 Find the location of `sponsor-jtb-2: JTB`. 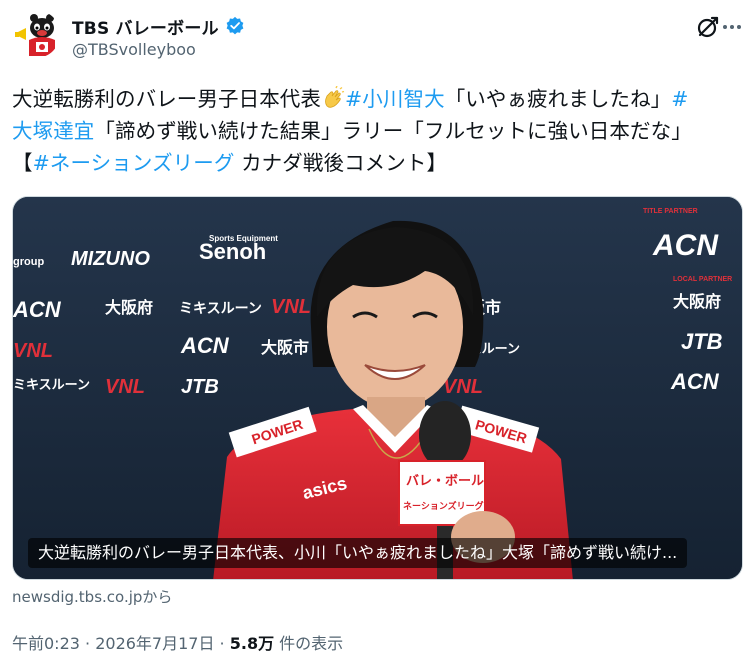

sponsor-jtb-2: JTB is located at coordinates (702, 341).